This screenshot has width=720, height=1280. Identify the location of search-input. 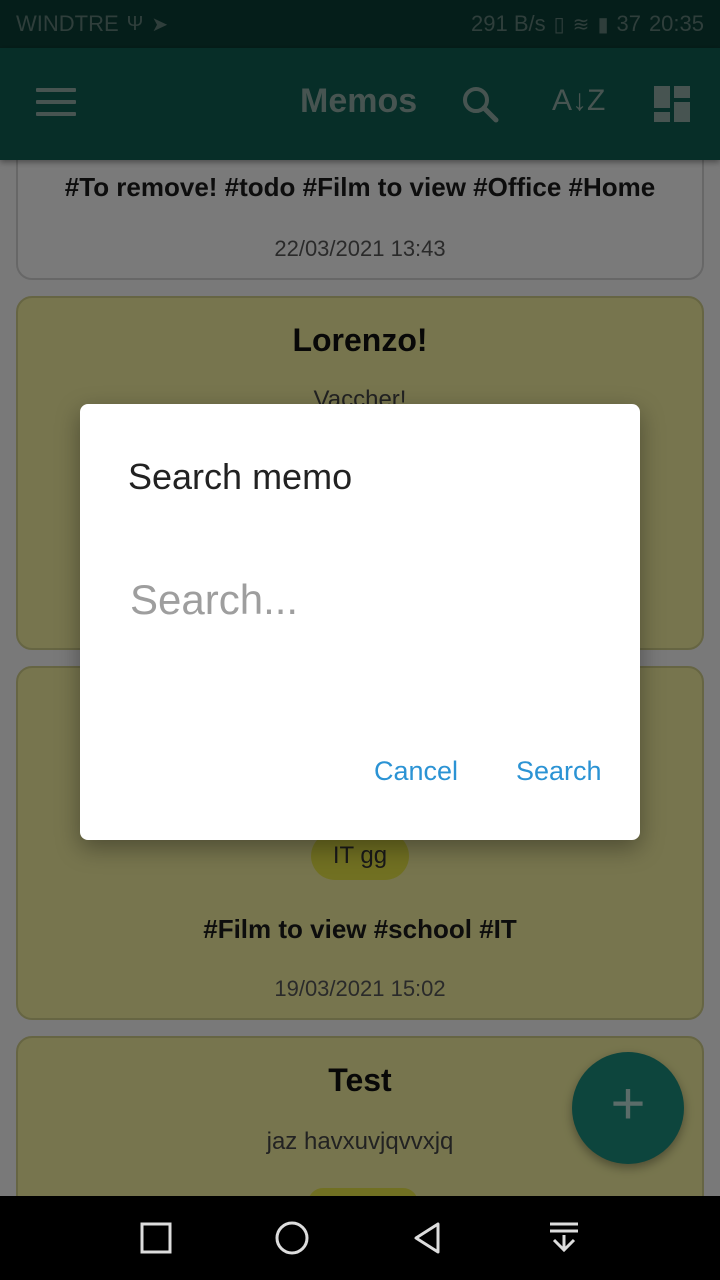
(360, 600).